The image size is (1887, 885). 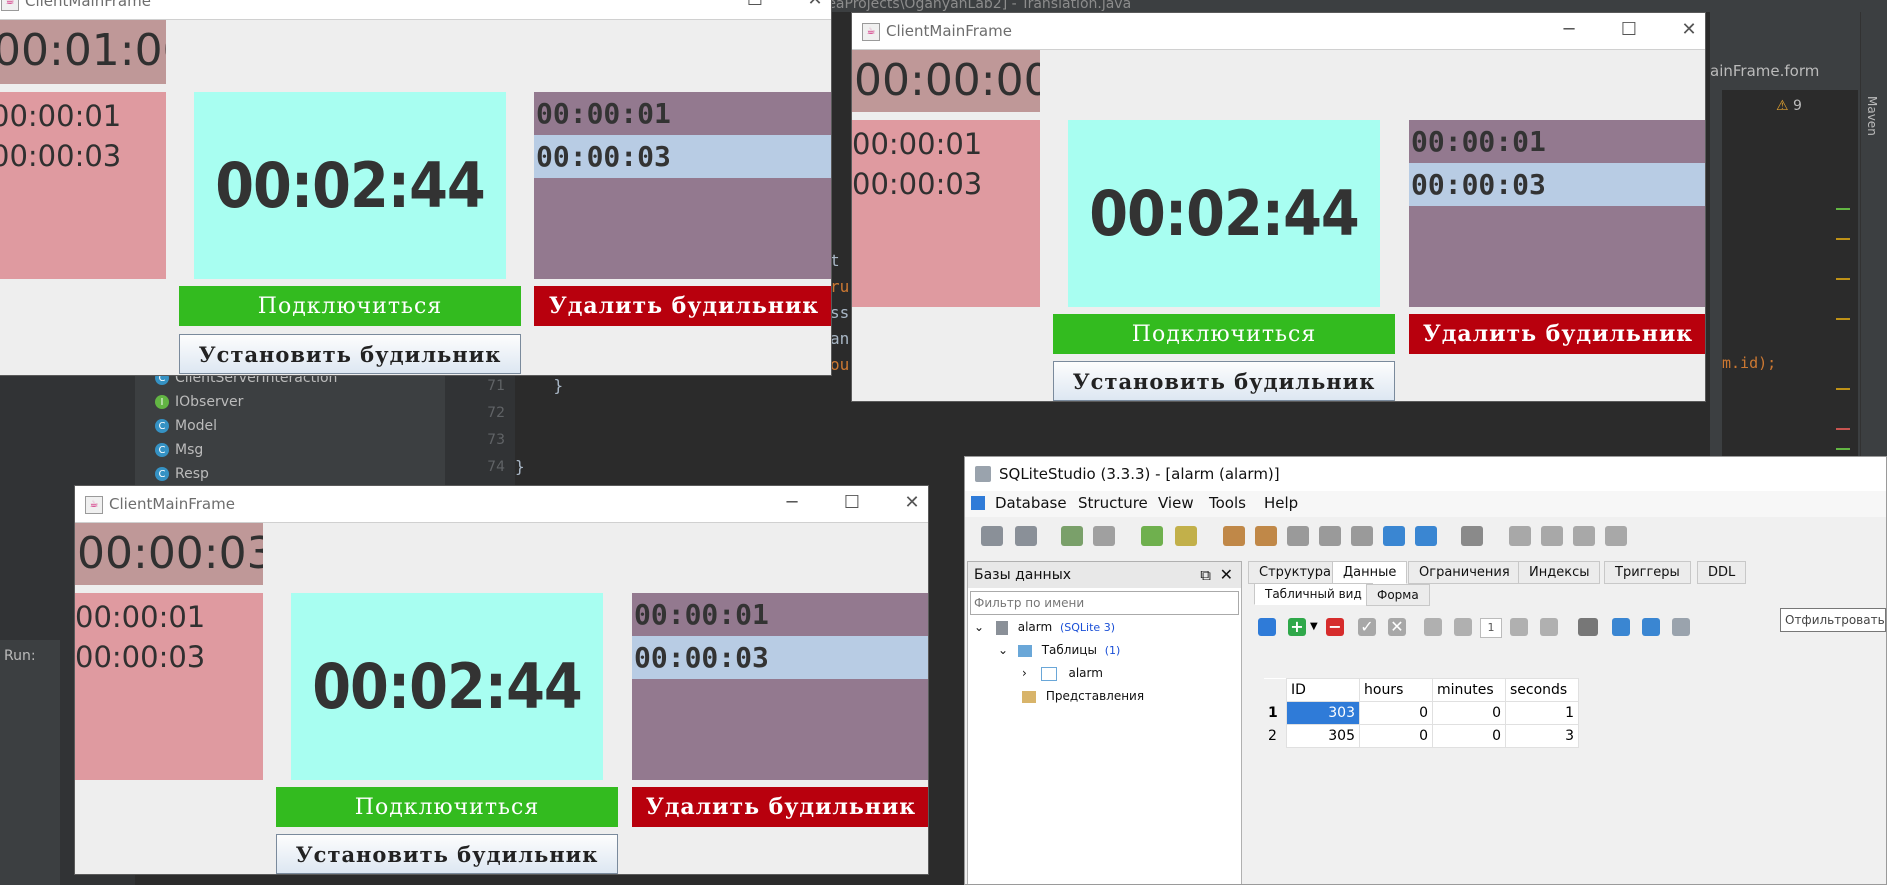 What do you see at coordinates (1205, 575) in the screenshot?
I see `float-icon: ⧉` at bounding box center [1205, 575].